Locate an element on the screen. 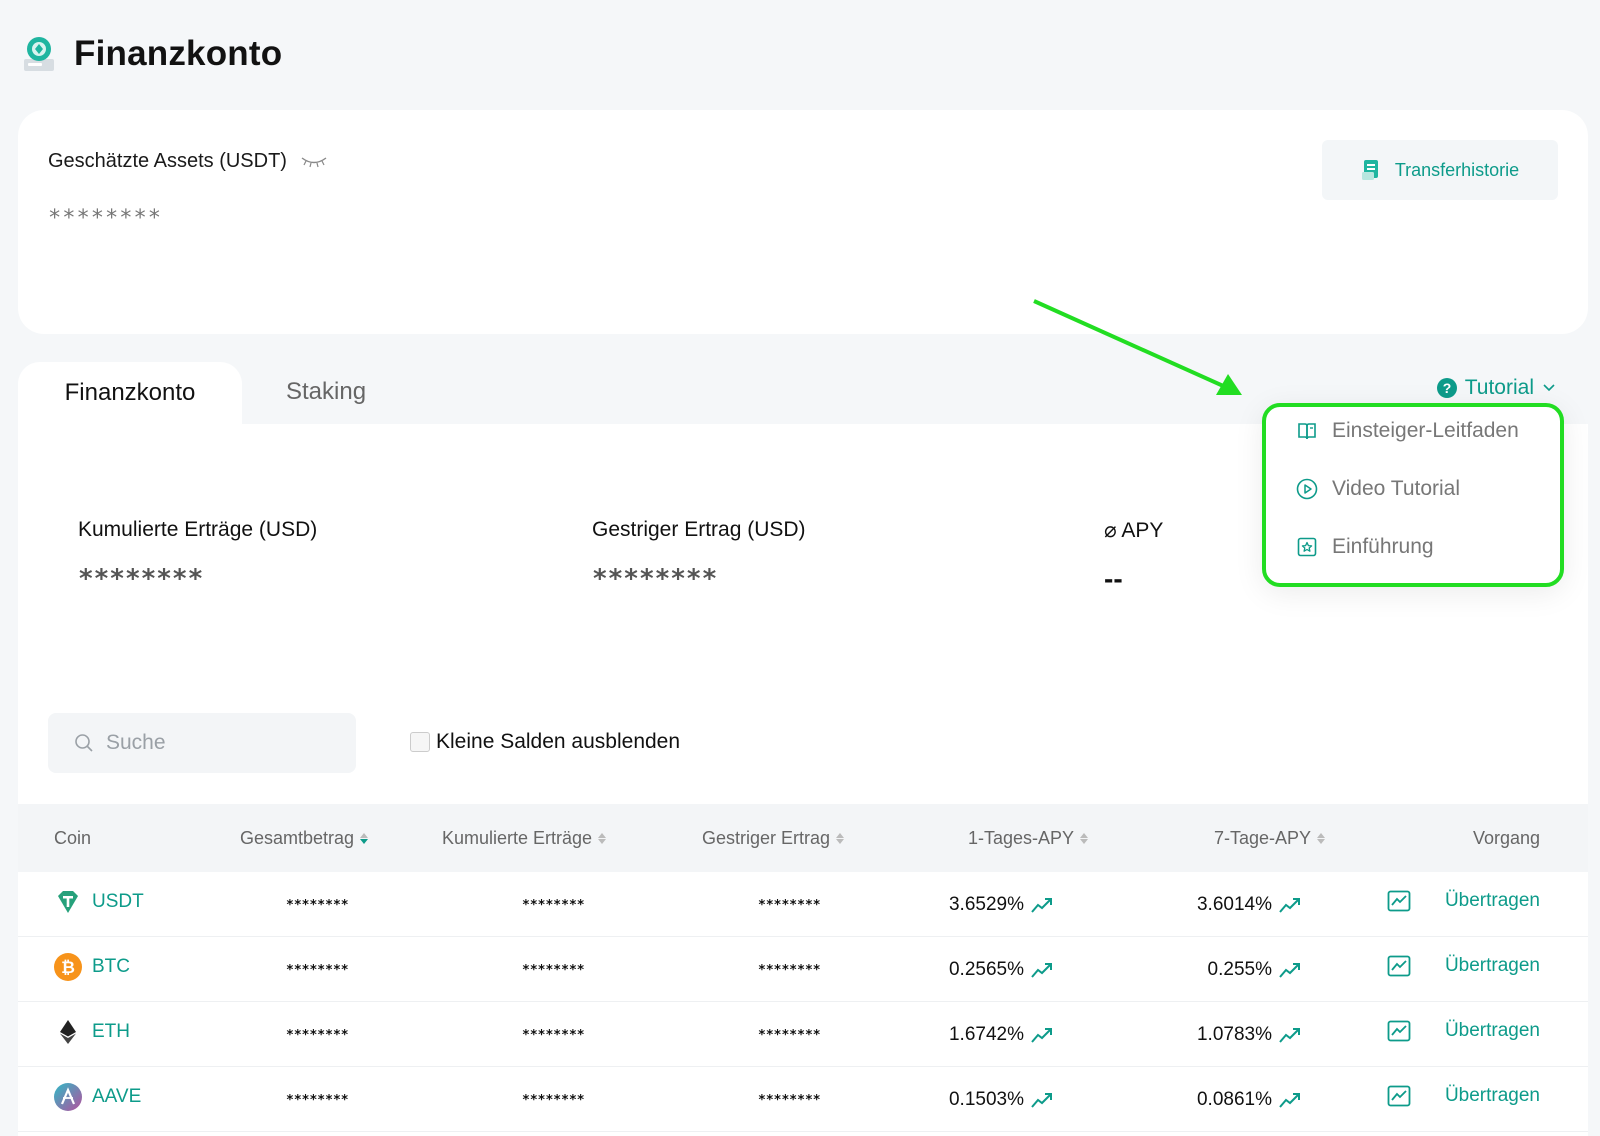  average-apy-stat: ⌀ APY -- is located at coordinates (1133, 556).